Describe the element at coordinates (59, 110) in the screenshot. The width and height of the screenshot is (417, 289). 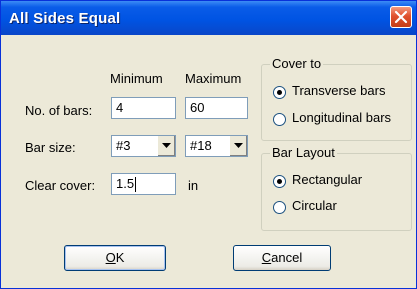
I see `no-of-bars-label: No. of bars:` at that location.